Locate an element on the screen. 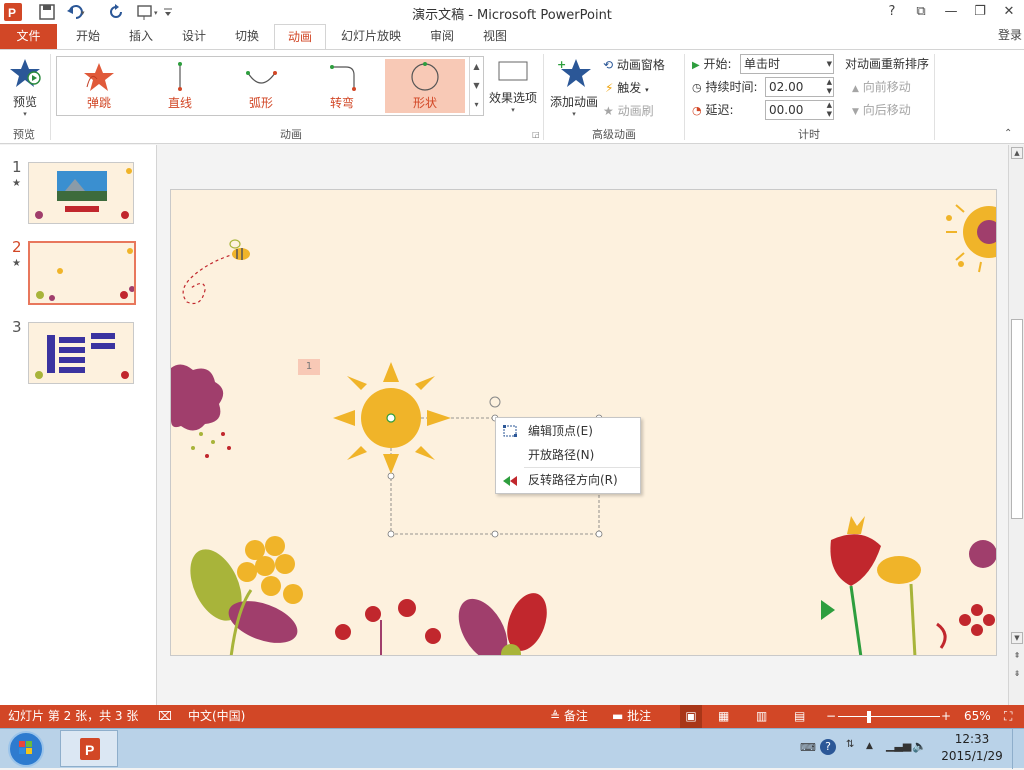 The image size is (1024, 770). restore-button: ❐ is located at coordinates (980, 12).